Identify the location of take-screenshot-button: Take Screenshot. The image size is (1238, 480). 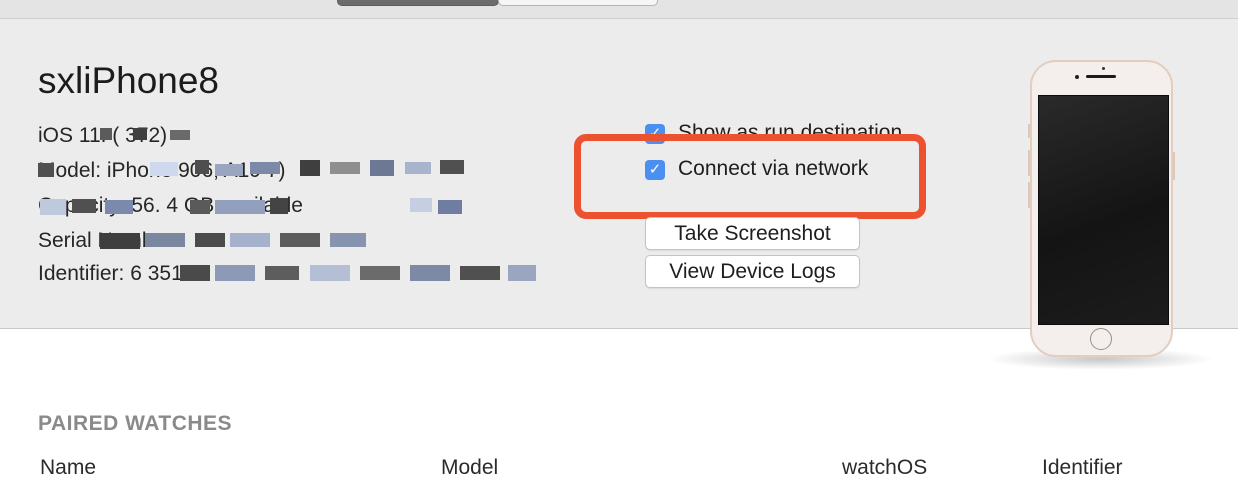
(752, 233).